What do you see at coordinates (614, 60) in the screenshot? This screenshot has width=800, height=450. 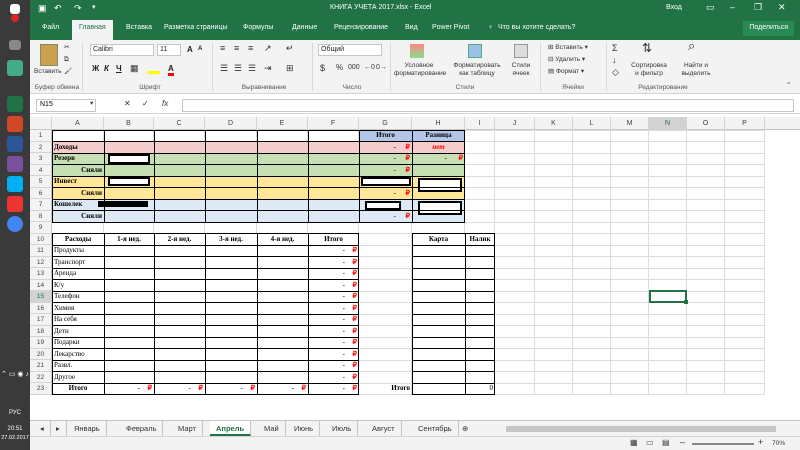 I see `fill-icon: ↓` at bounding box center [614, 60].